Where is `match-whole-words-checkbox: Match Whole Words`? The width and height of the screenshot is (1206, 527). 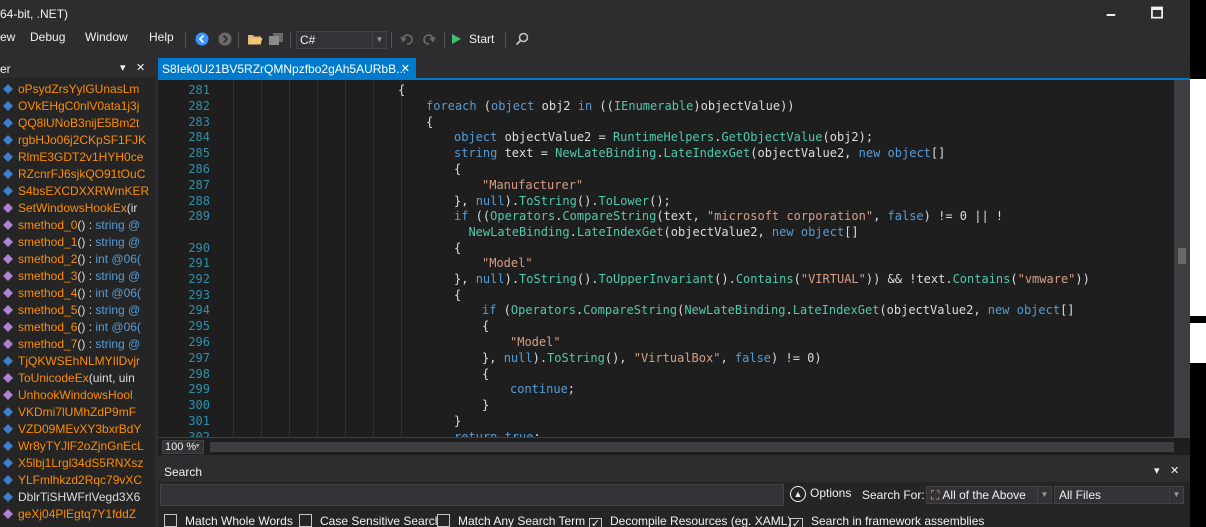
match-whole-words-checkbox: Match Whole Words is located at coordinates (228, 520).